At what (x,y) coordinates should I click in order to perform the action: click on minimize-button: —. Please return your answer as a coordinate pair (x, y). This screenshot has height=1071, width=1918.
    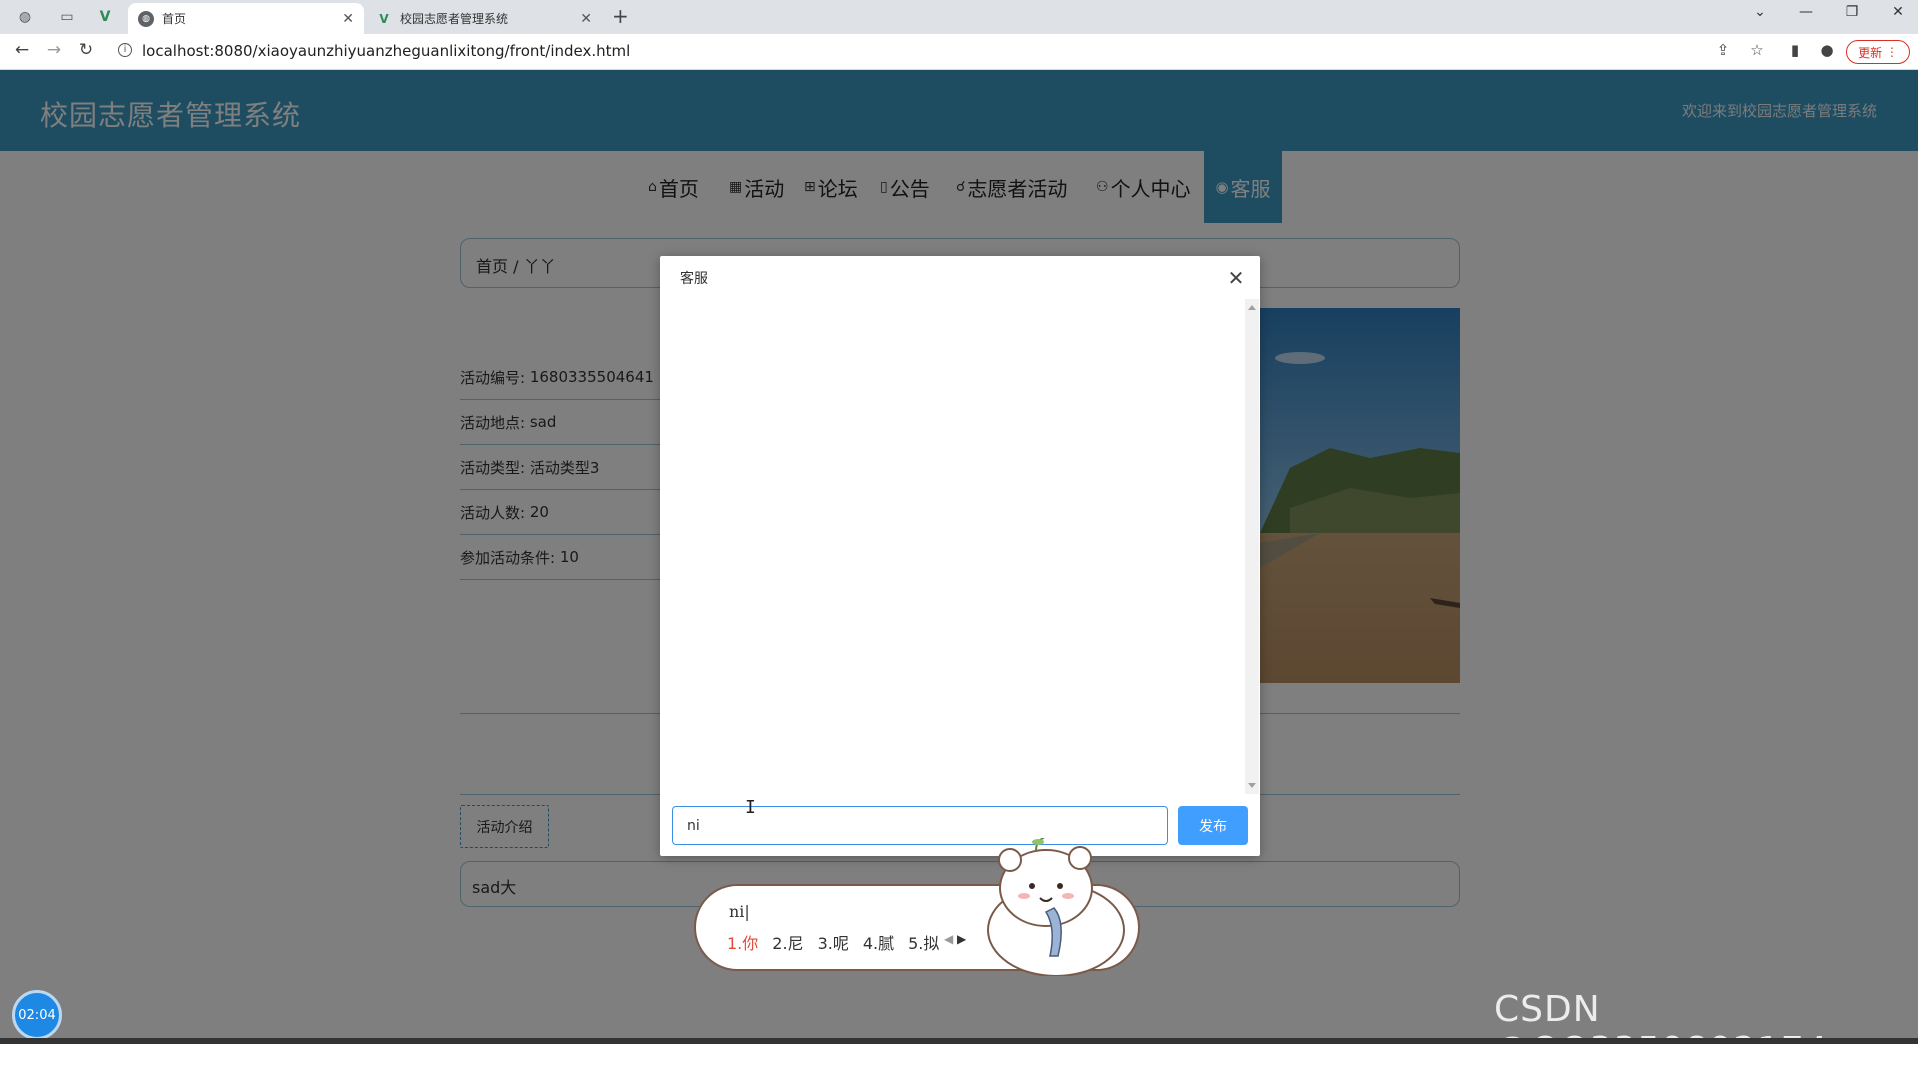
    Looking at the image, I should click on (1806, 12).